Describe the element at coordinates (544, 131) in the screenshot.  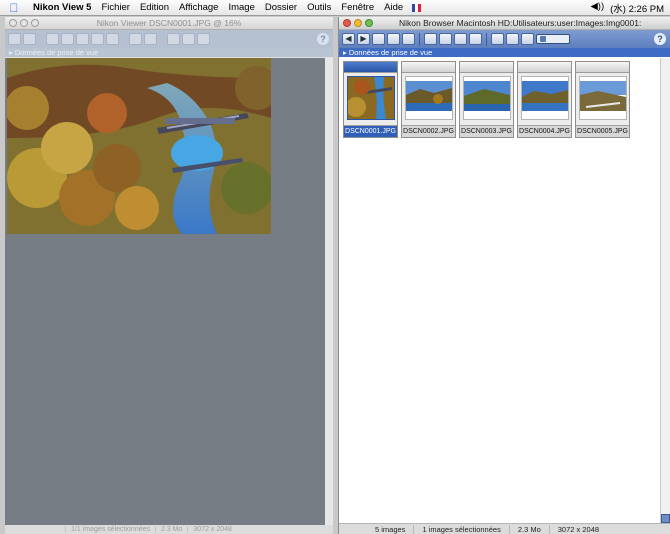
I see `thumbnail-label: DSCN0004.JPG` at that location.